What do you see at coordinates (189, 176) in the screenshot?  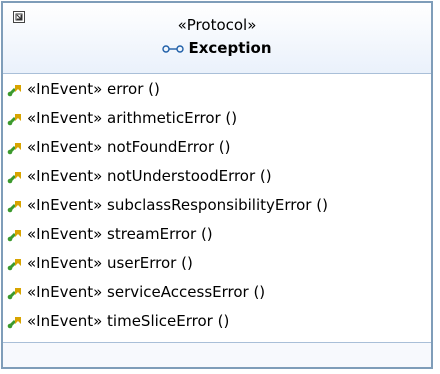 I see `operation-name: notUnderstoodError ()` at bounding box center [189, 176].